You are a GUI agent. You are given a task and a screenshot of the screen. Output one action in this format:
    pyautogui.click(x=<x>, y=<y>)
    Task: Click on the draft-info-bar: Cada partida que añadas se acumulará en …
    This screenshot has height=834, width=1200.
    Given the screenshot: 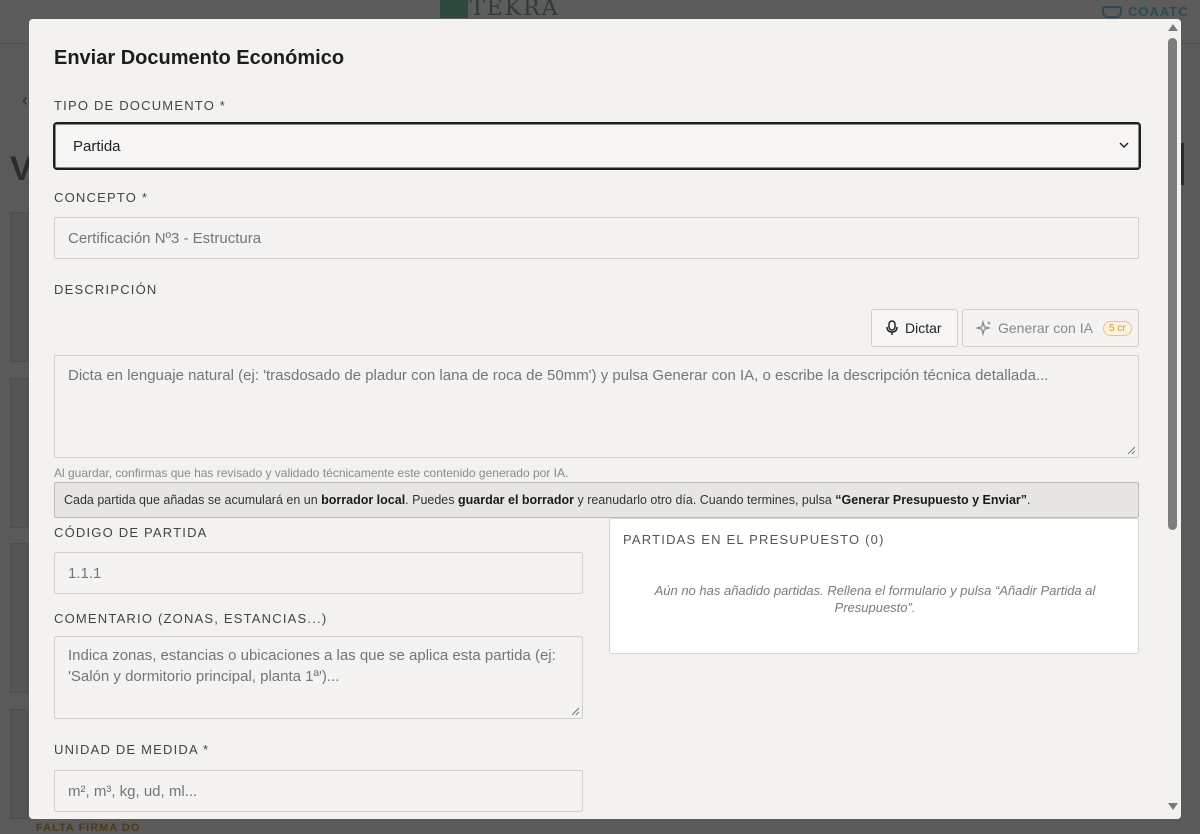 What is the action you would take?
    pyautogui.click(x=596, y=500)
    